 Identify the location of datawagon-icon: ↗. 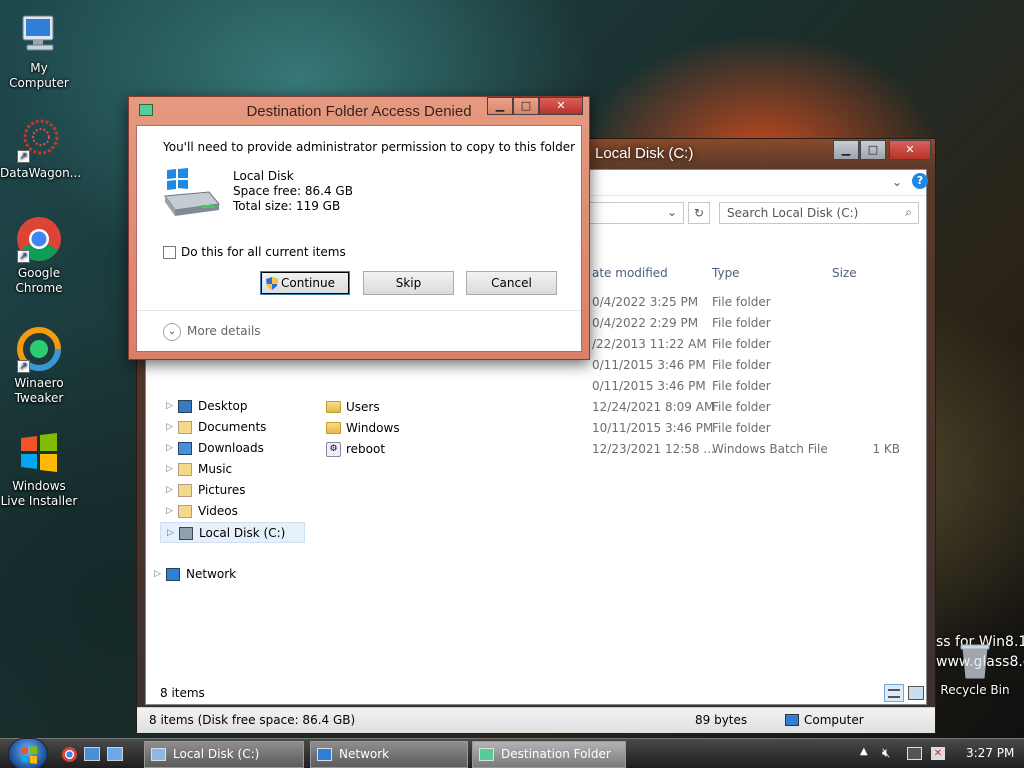
(39, 139).